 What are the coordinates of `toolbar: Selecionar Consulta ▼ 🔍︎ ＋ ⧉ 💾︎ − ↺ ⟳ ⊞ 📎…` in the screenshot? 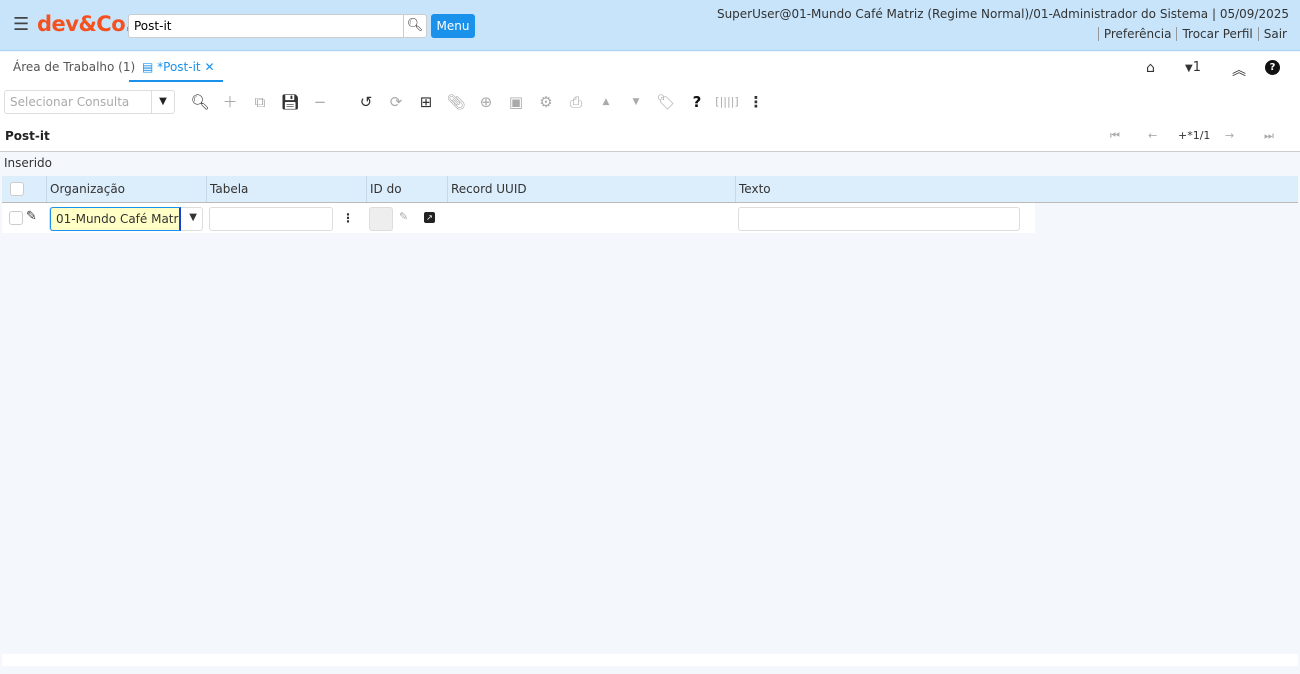 It's located at (650, 118).